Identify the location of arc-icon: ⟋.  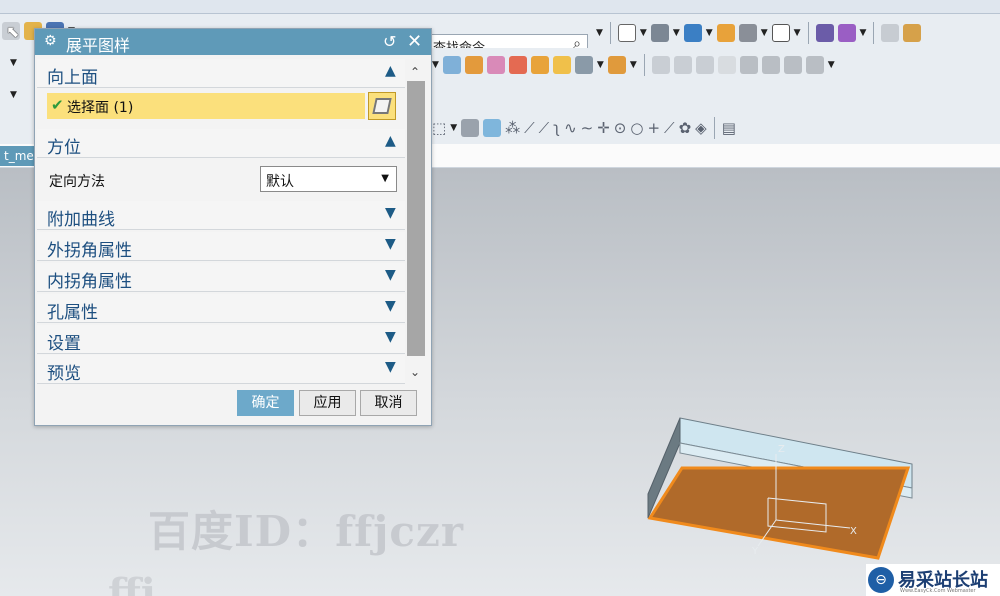
(544, 128).